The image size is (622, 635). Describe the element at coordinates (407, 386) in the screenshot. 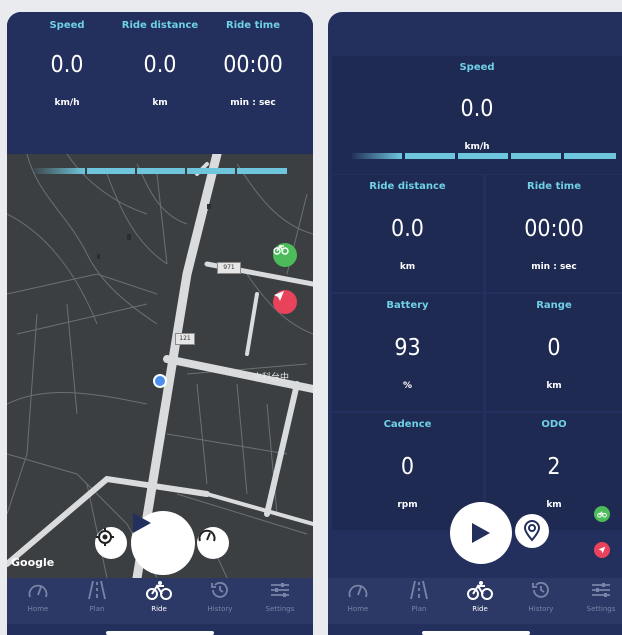

I see `battery-unit: %` at that location.